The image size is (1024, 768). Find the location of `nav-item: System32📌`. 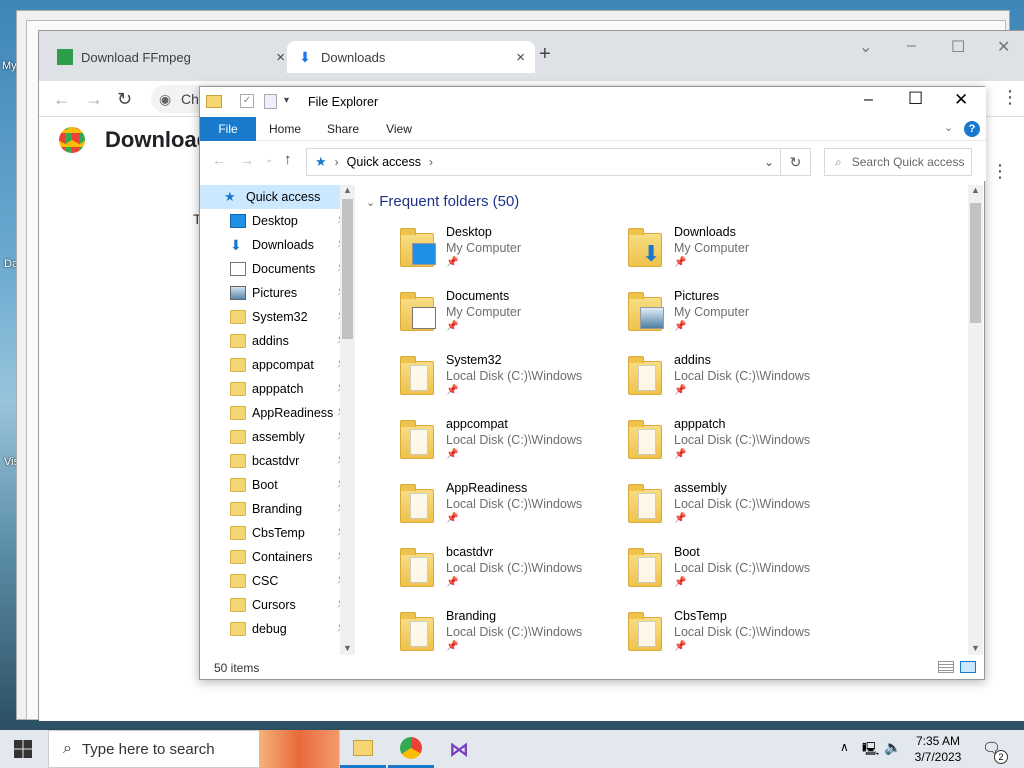

nav-item: System32📌 is located at coordinates (277, 317).